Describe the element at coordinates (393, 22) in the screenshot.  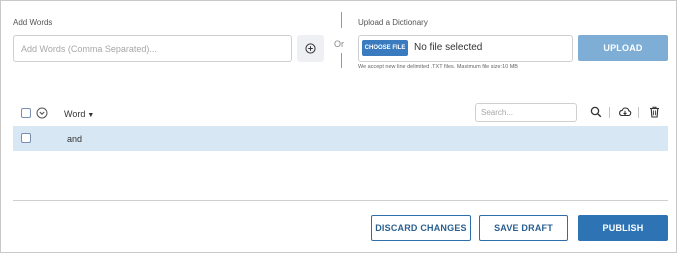
I see `upload-dictionary-label: Upload a Dictionary` at that location.